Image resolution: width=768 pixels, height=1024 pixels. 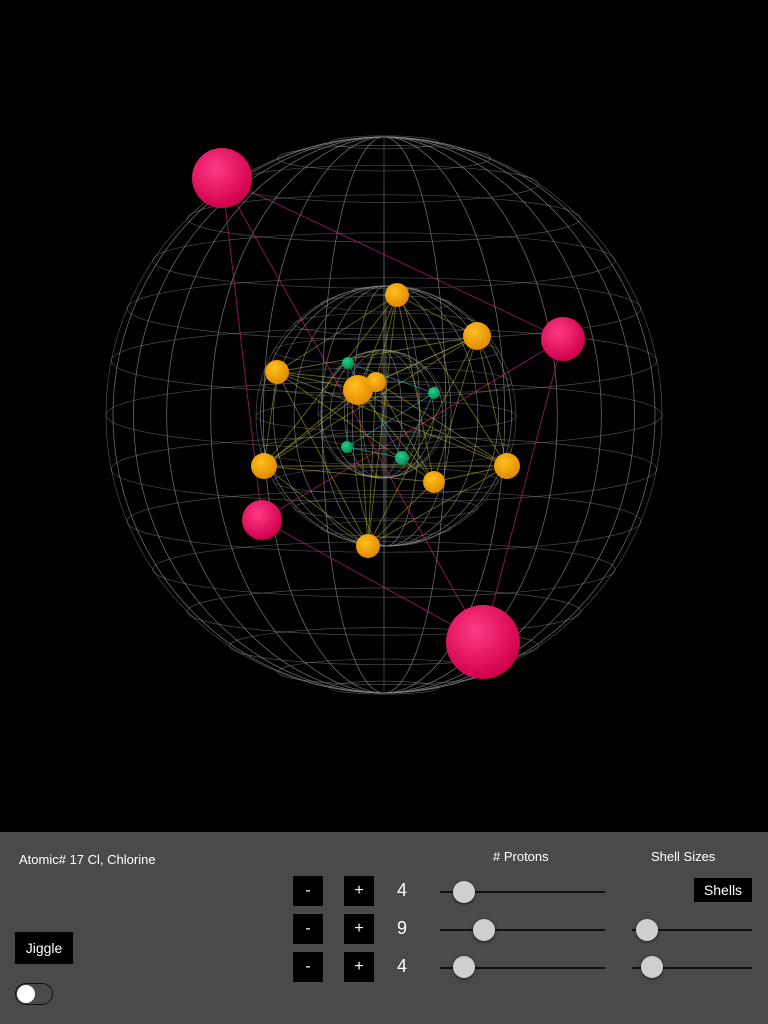 What do you see at coordinates (723, 890) in the screenshot?
I see `shells-button: Shells` at bounding box center [723, 890].